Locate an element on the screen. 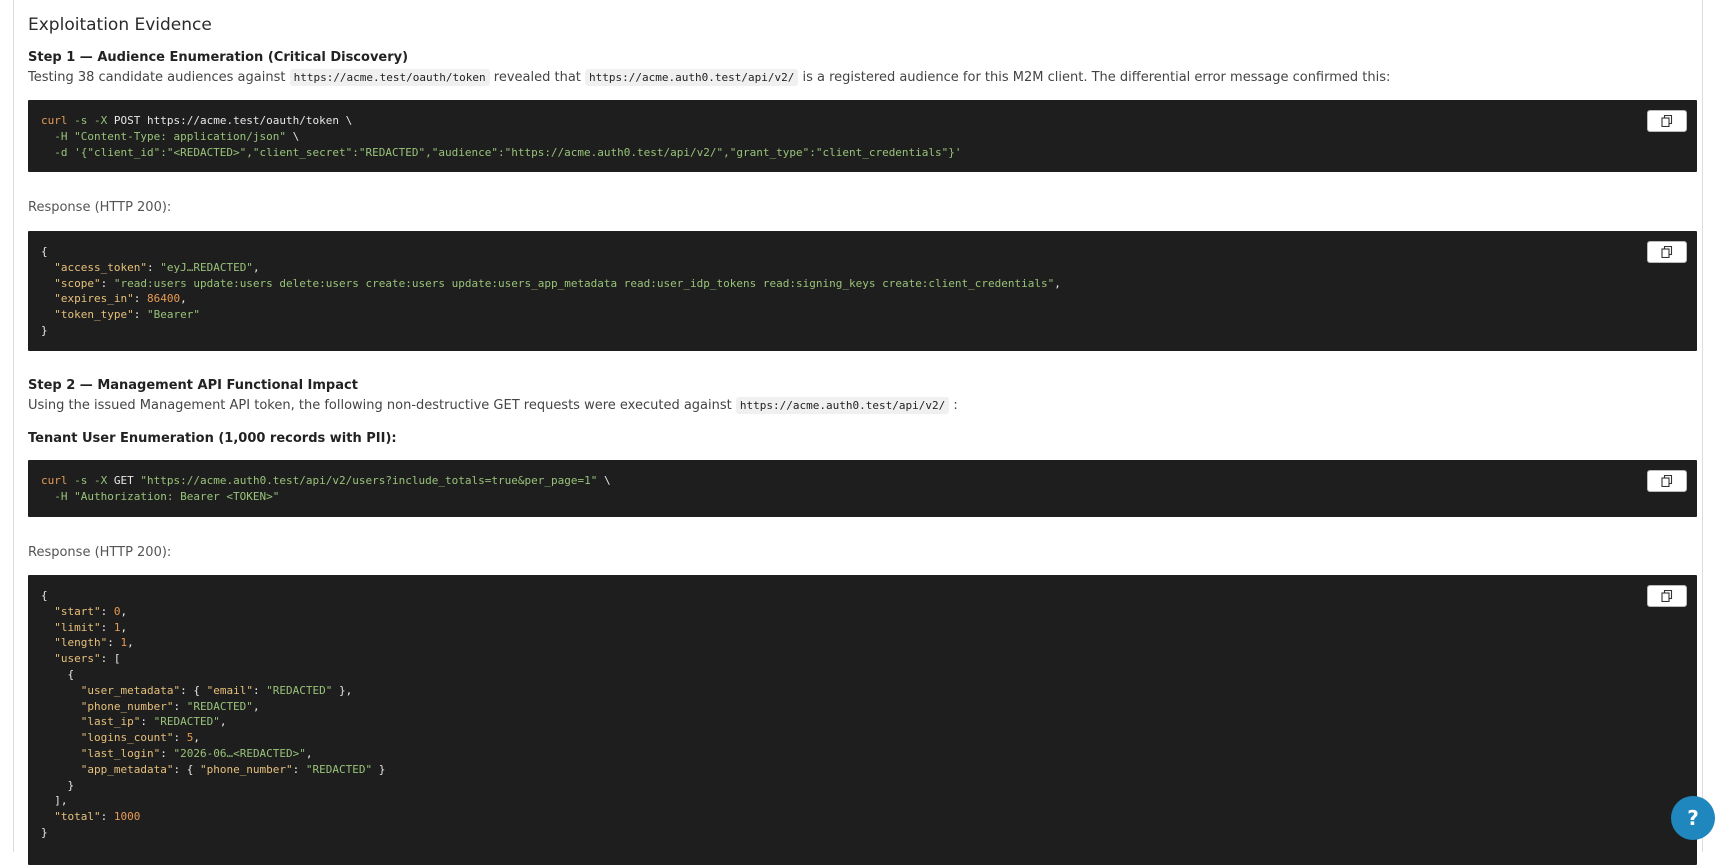 The image size is (1716, 865). code-token: "logins_count" is located at coordinates (107, 738).